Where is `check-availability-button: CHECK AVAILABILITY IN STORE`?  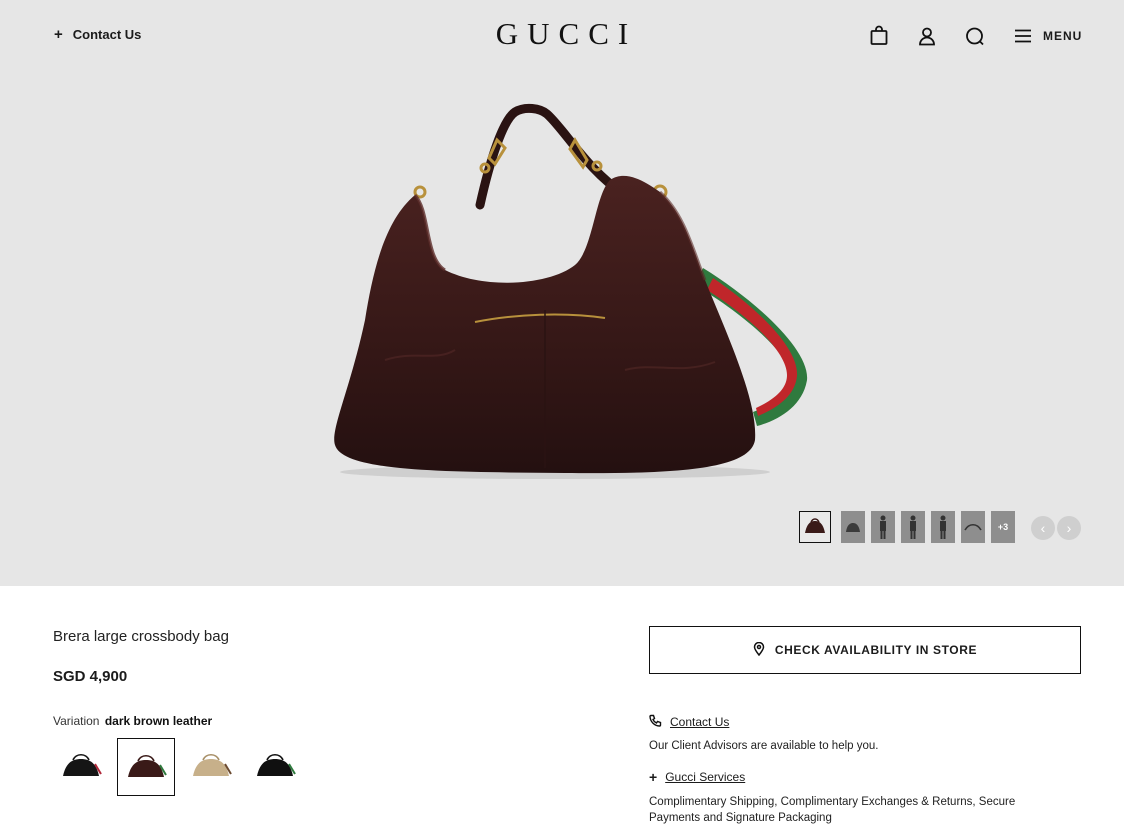 check-availability-button: CHECK AVAILABILITY IN STORE is located at coordinates (865, 650).